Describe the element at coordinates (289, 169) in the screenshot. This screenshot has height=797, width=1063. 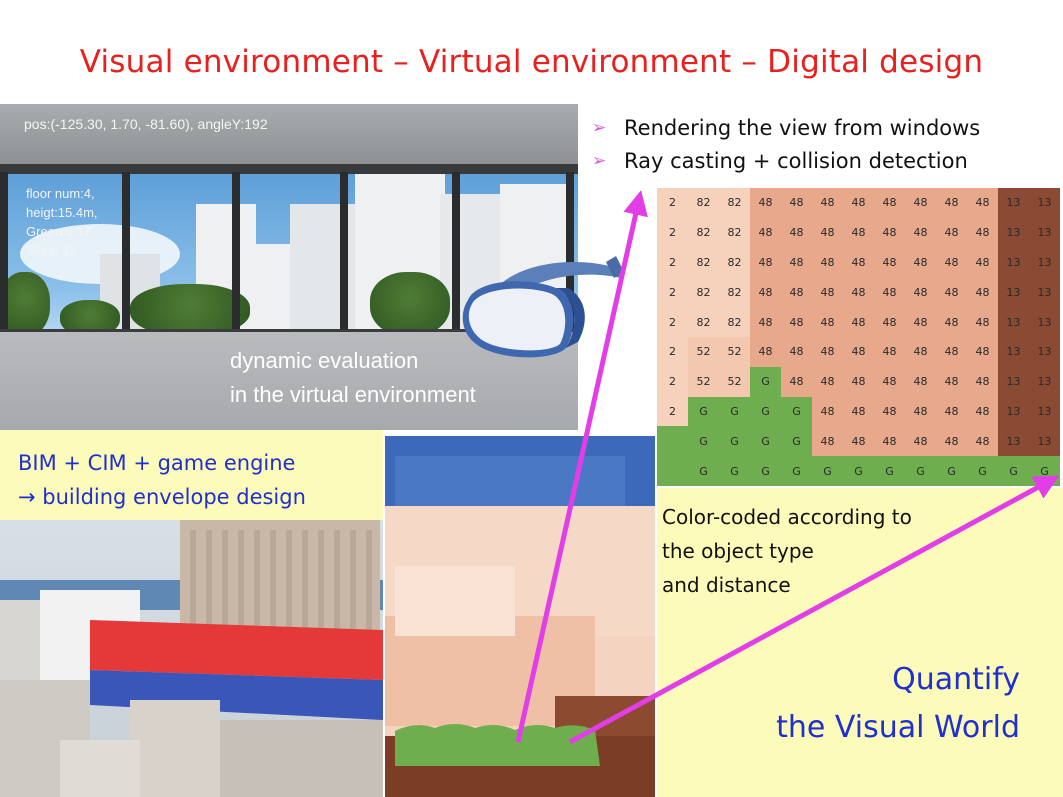
I see `window-frame-top` at that location.